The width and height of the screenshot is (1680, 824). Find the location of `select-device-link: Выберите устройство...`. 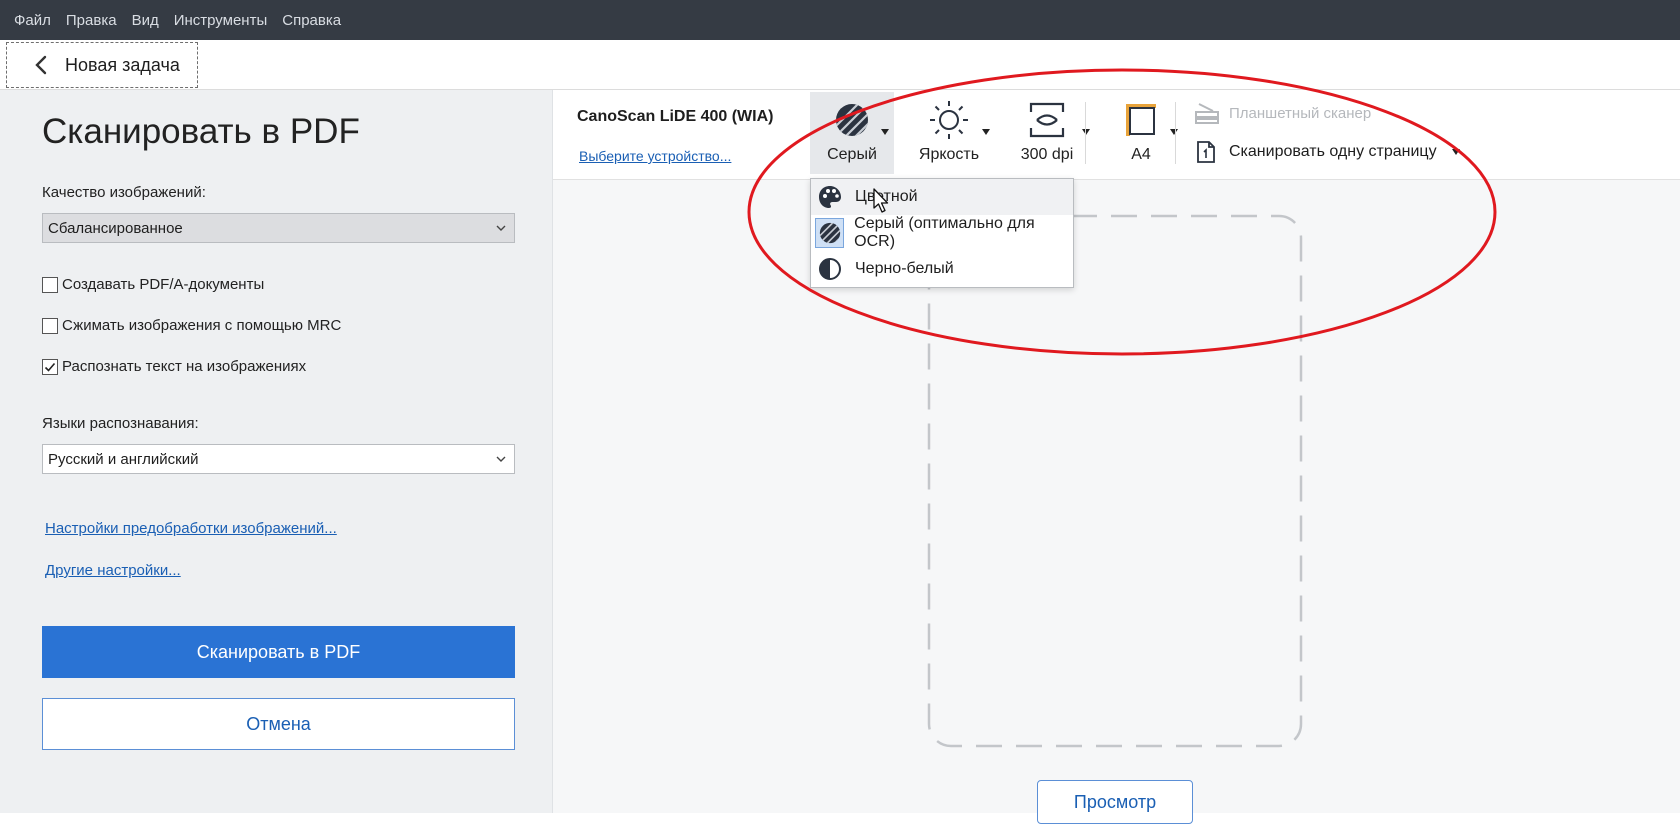

select-device-link: Выберите устройство... is located at coordinates (655, 156).